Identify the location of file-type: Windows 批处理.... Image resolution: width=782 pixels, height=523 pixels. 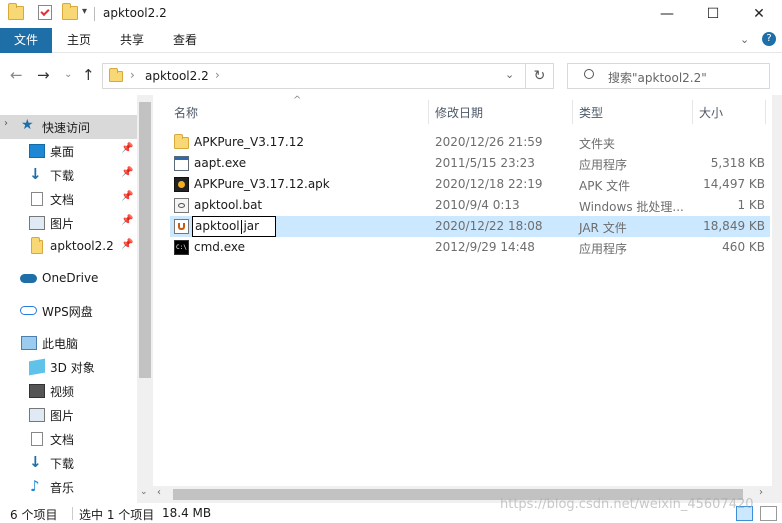
(631, 207).